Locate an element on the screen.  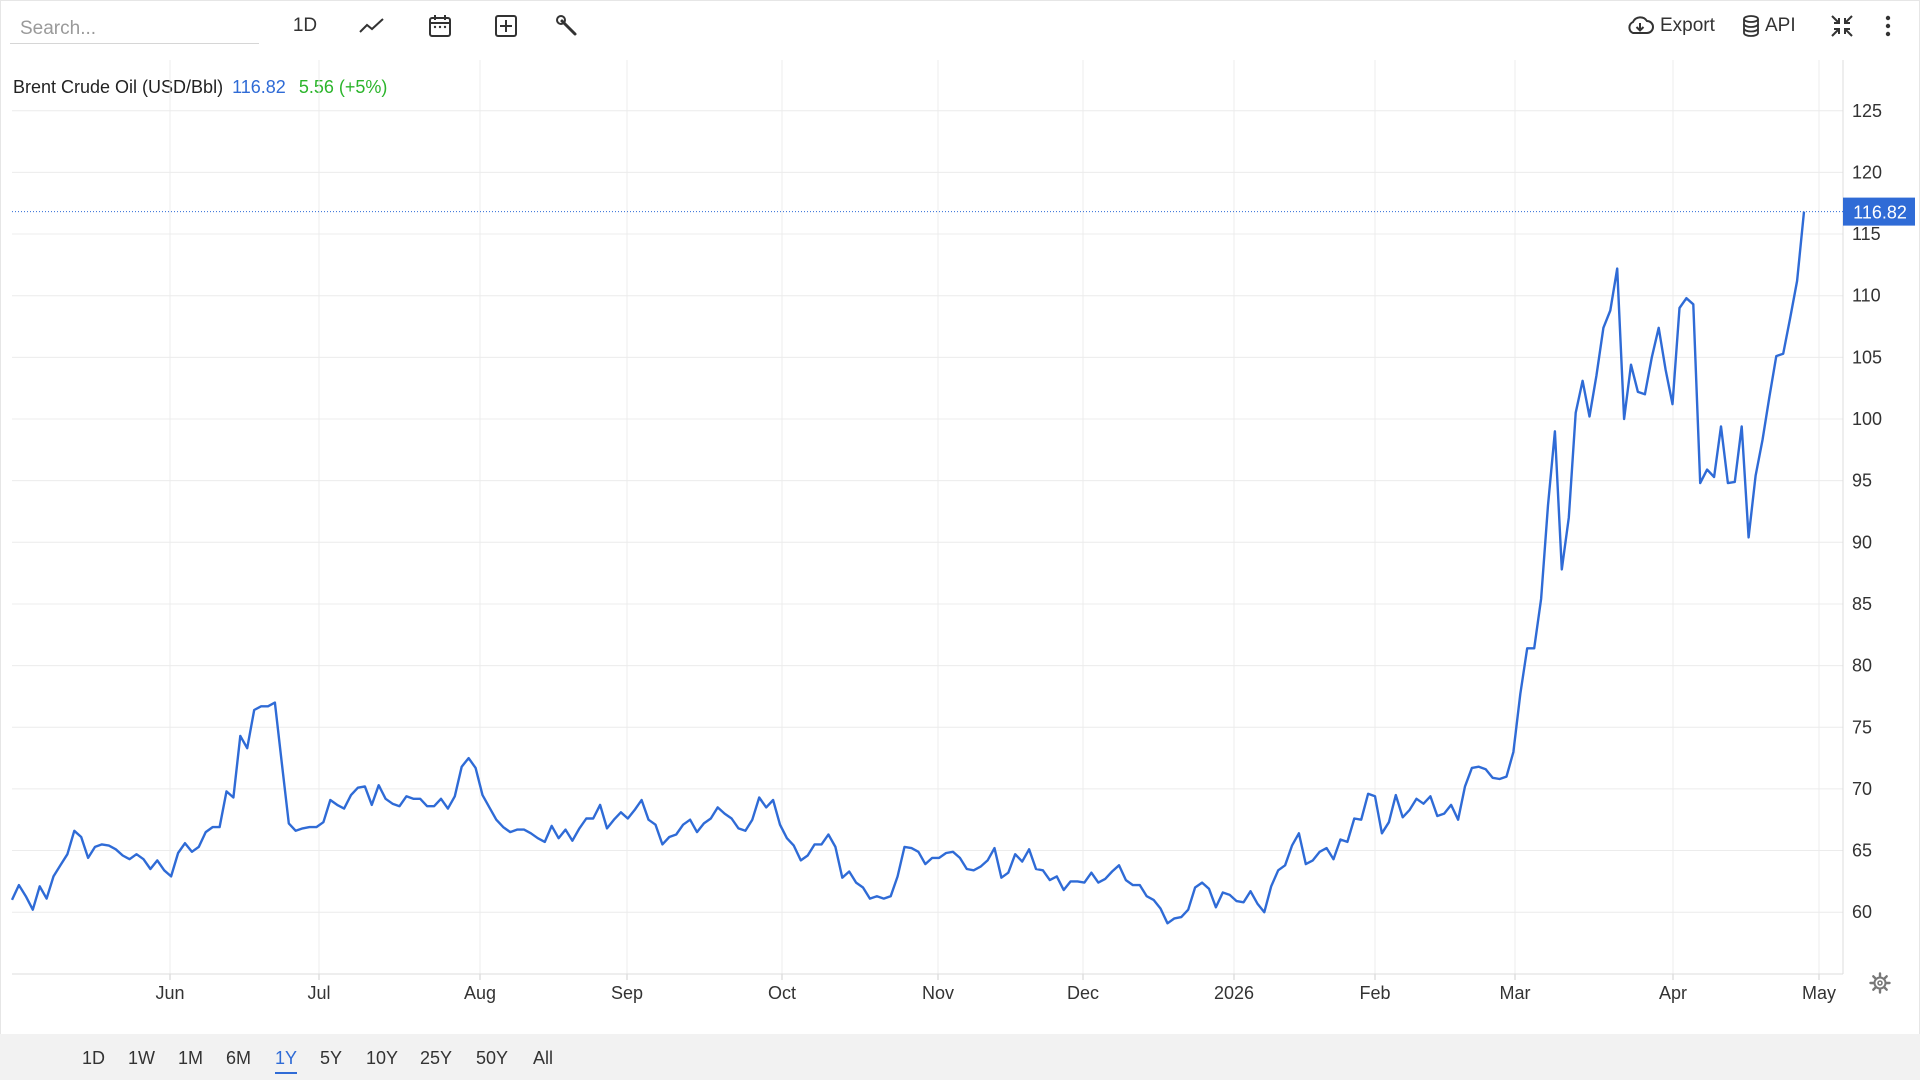
range-button-1m: 1M is located at coordinates (190, 1058).